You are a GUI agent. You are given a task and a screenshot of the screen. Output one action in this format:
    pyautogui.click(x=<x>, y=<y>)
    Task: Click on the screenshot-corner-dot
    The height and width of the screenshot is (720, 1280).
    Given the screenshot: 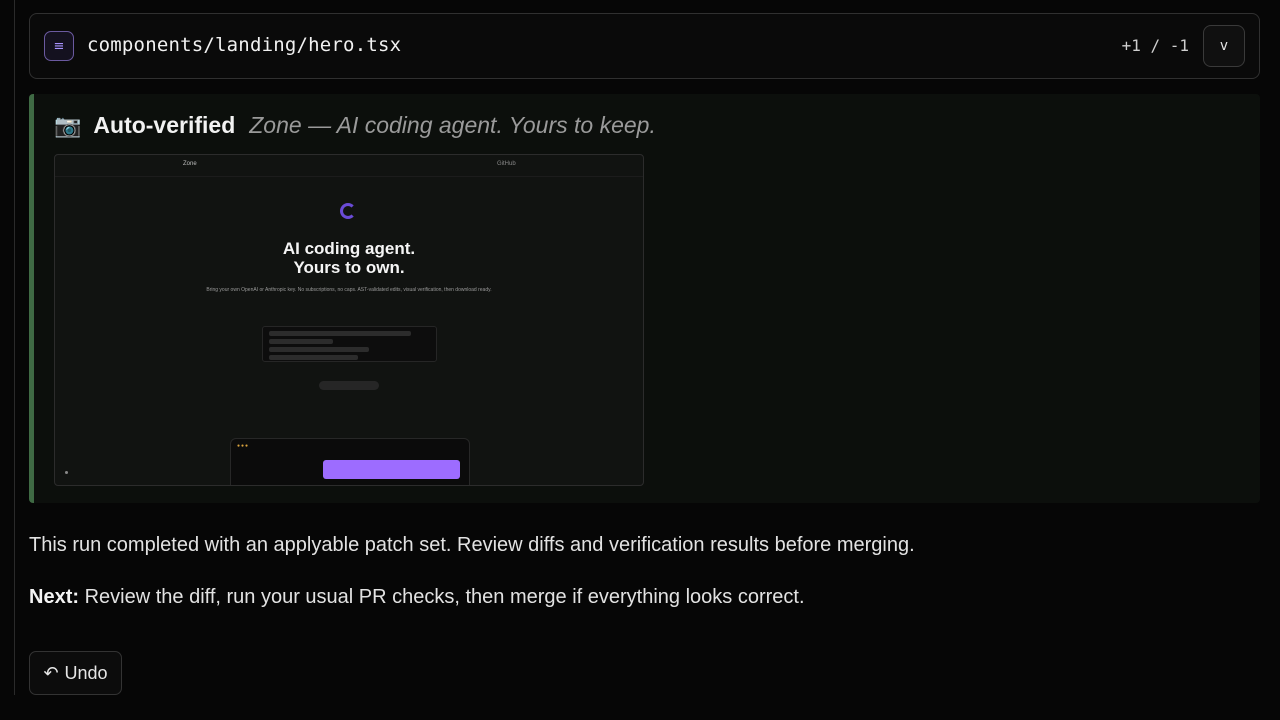 What is the action you would take?
    pyautogui.click(x=66, y=472)
    